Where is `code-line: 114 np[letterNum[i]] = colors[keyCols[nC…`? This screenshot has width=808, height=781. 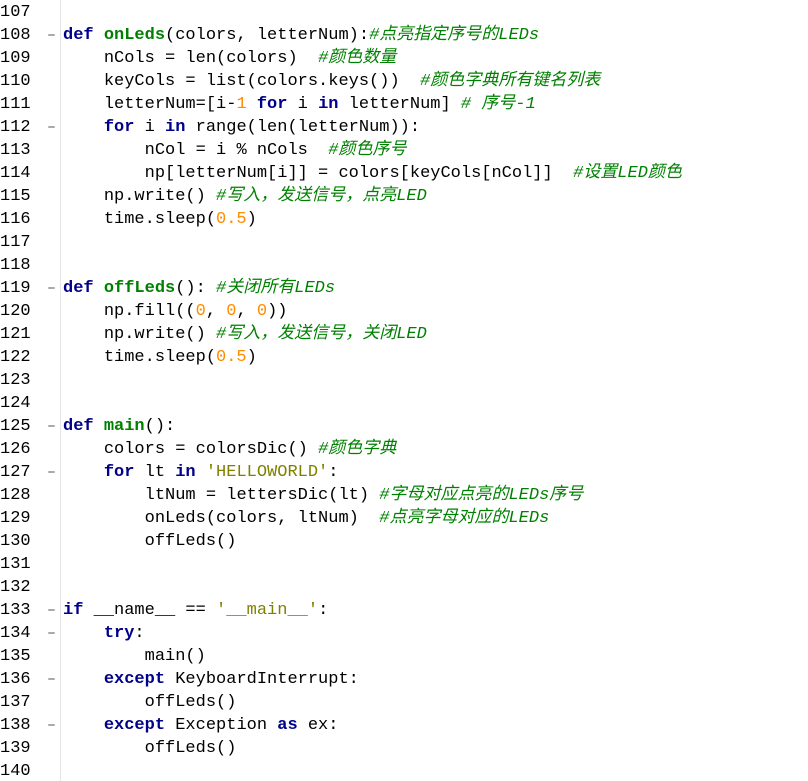
code-line: 114 np[letterNum[i]] = colors[keyCols[nC… is located at coordinates (404, 173).